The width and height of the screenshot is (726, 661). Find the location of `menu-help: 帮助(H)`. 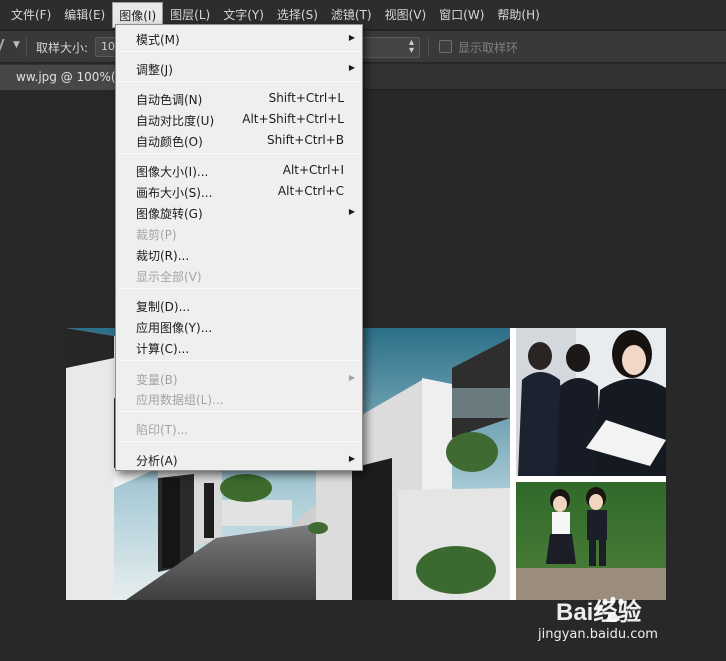

menu-help: 帮助(H) is located at coordinates (518, 15).